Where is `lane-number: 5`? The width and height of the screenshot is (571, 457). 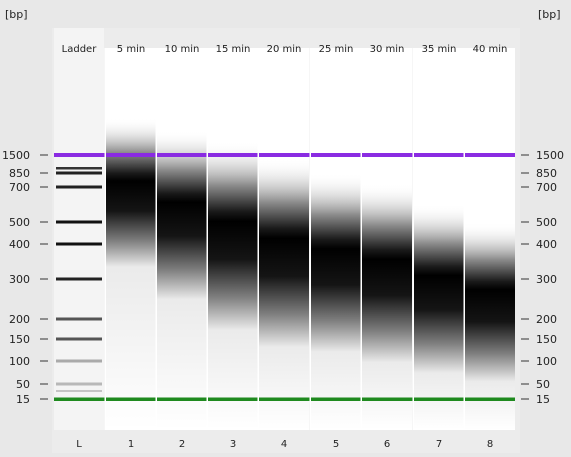 lane-number: 5 is located at coordinates (336, 444).